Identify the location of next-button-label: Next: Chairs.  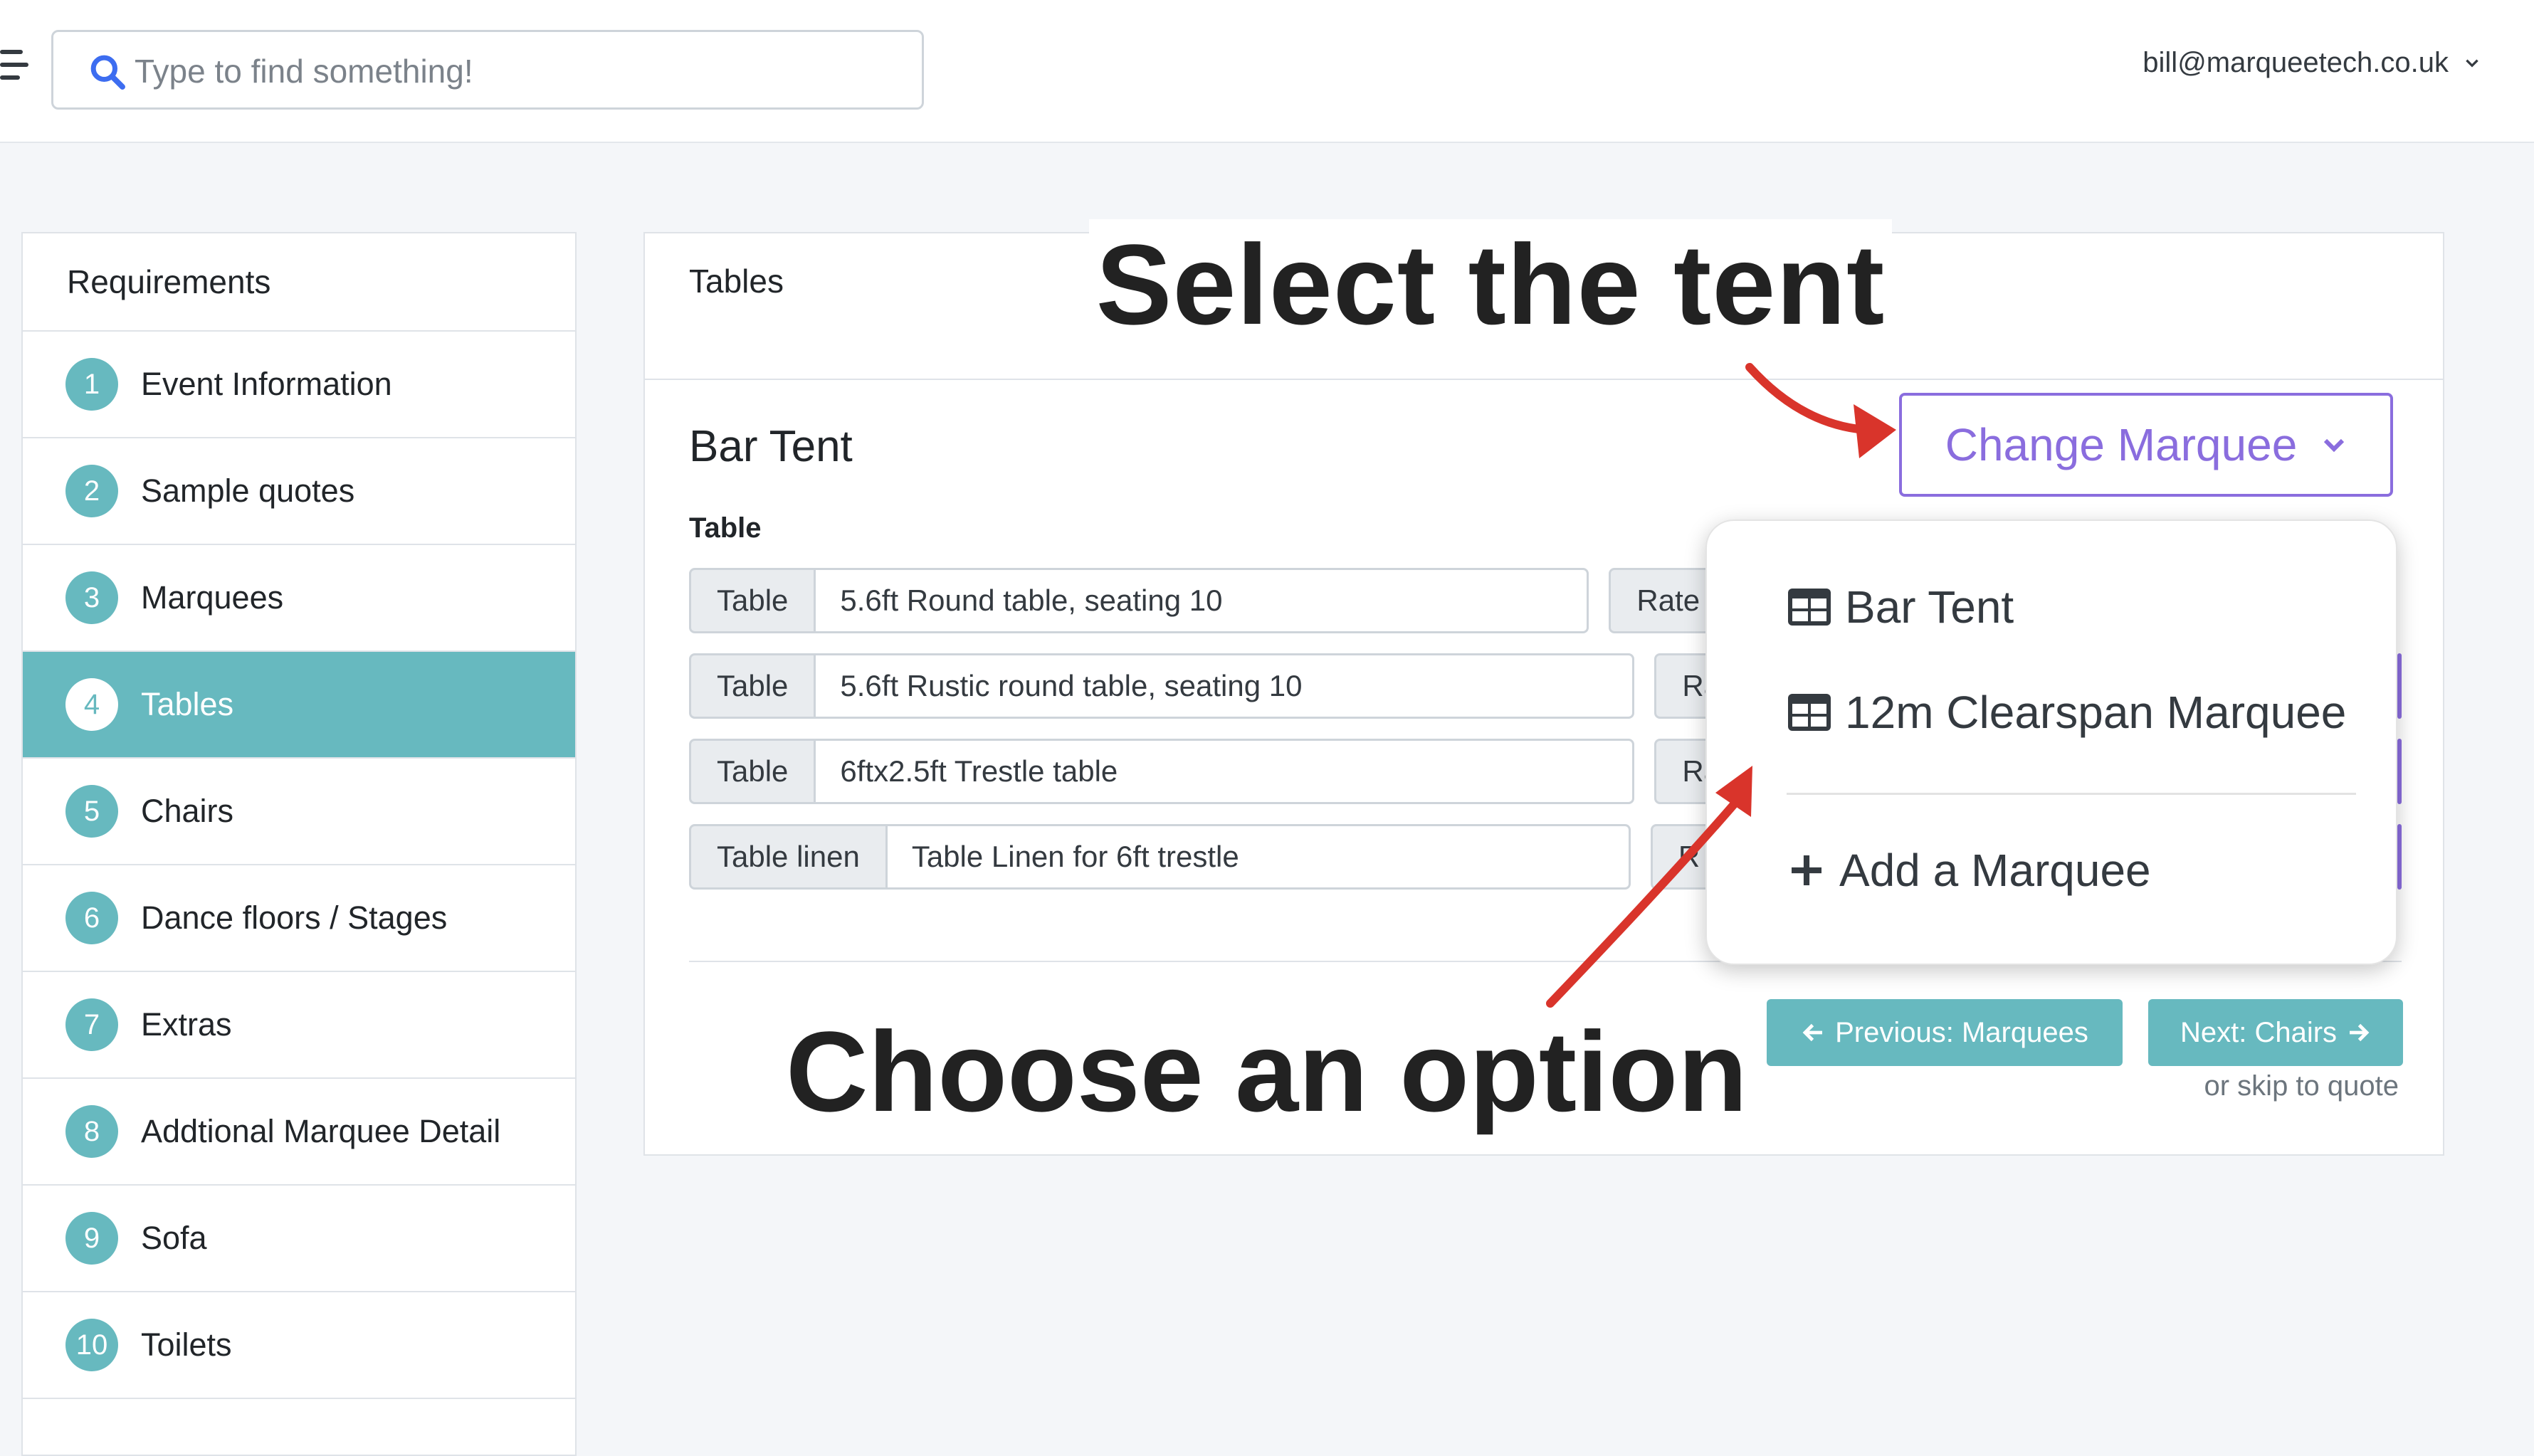
(2259, 1032).